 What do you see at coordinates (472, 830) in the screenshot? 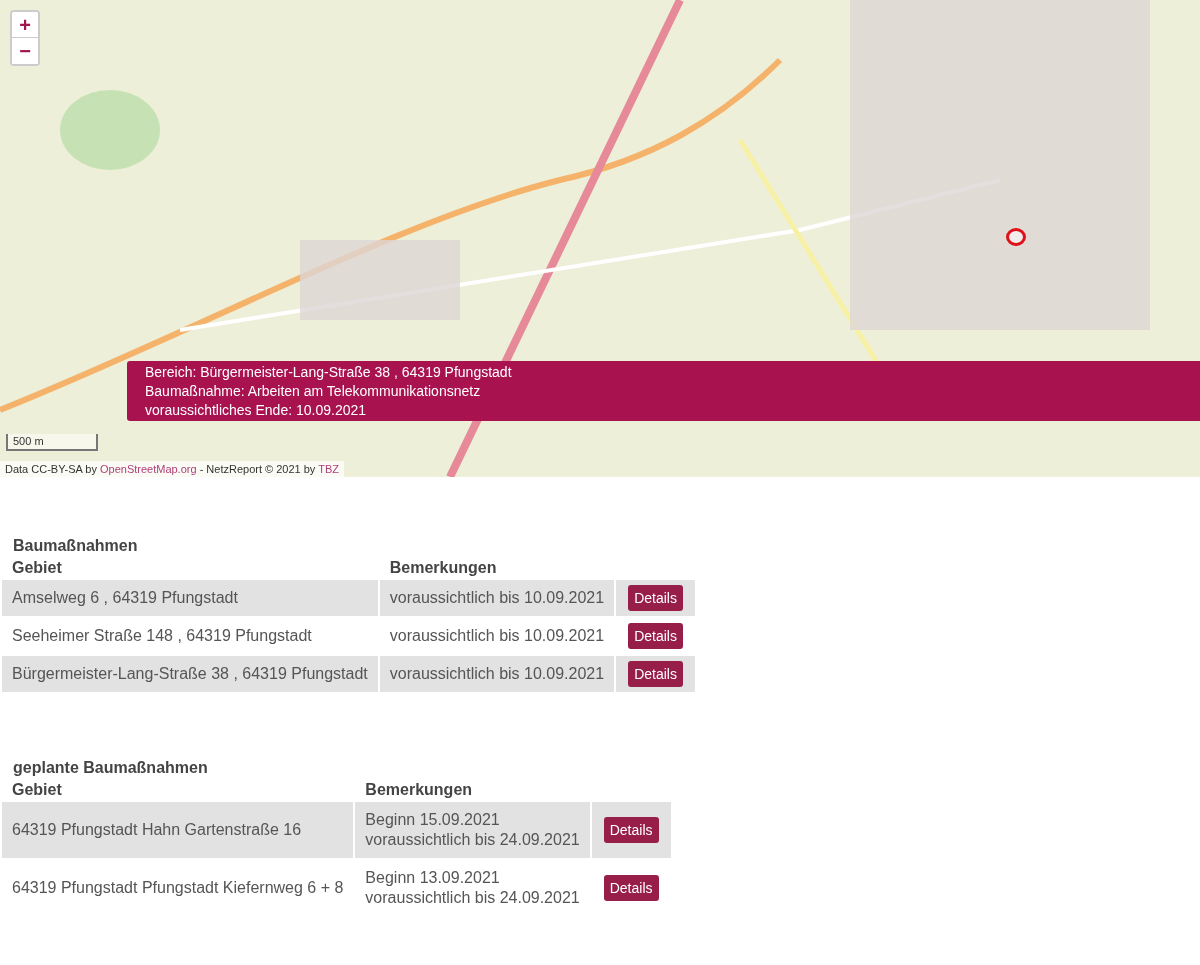
I see `table-cell: Beginn 15.09.2021 voraussichtlich bis 24.09.2021` at bounding box center [472, 830].